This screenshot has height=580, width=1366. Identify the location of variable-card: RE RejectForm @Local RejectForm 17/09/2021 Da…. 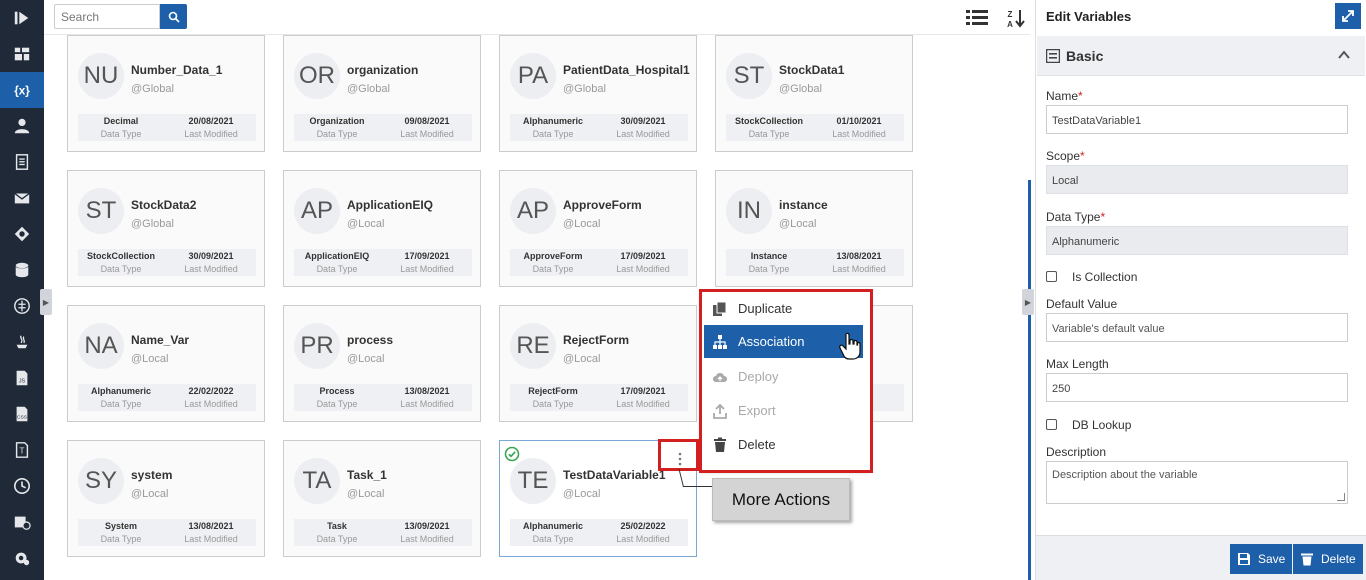
(598, 363).